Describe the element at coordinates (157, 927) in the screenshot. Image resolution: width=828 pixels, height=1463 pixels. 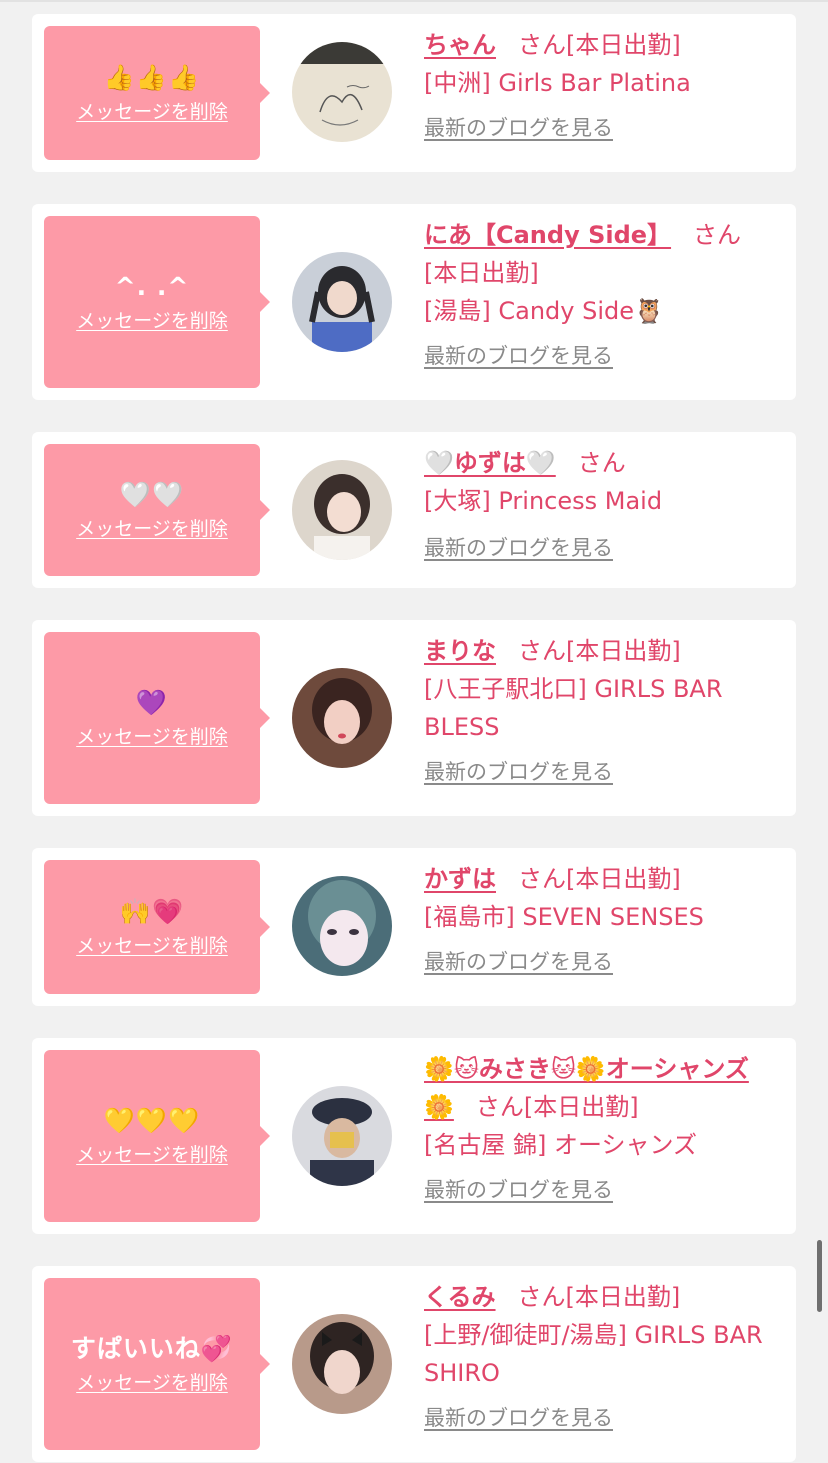
I see `message-bubble: 🙌💗 メッセージを削除` at that location.